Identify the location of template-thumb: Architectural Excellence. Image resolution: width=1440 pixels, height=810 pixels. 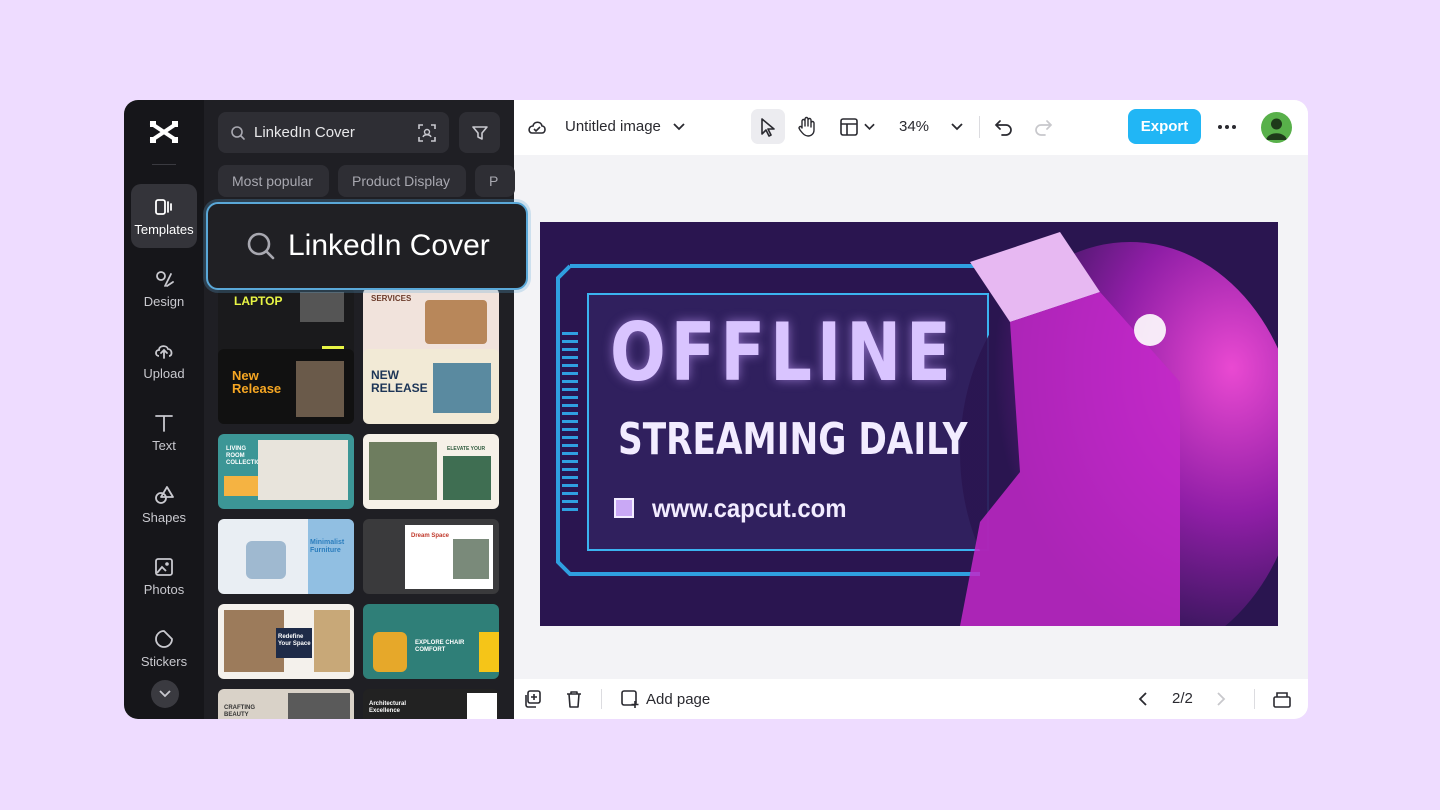
(431, 704).